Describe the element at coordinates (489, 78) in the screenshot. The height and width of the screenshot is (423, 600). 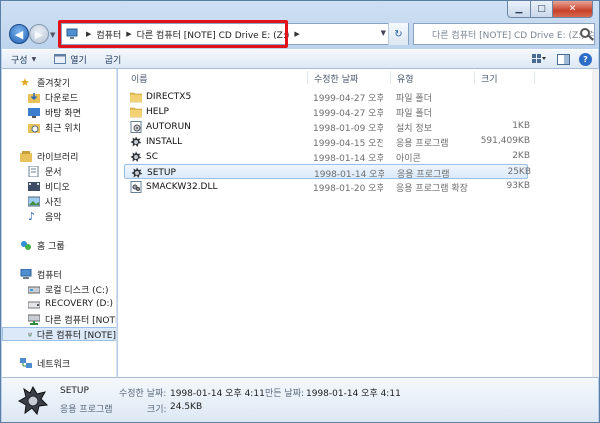
I see `column-size: 크기` at that location.